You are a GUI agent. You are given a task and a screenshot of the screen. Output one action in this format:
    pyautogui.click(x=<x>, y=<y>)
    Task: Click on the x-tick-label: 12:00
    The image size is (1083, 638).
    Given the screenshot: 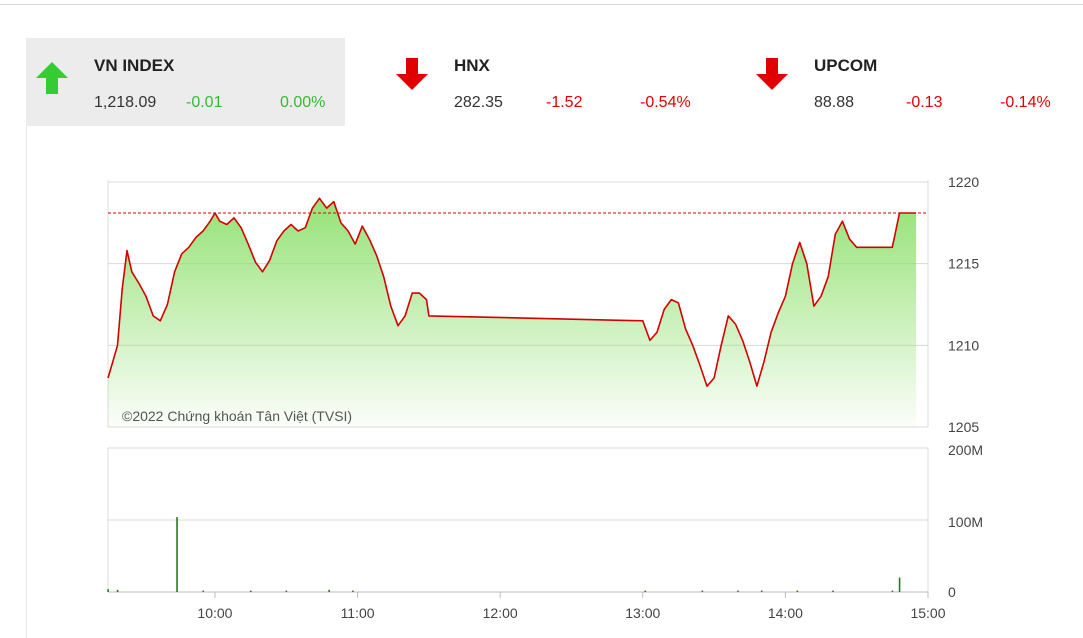 What is the action you would take?
    pyautogui.click(x=500, y=613)
    